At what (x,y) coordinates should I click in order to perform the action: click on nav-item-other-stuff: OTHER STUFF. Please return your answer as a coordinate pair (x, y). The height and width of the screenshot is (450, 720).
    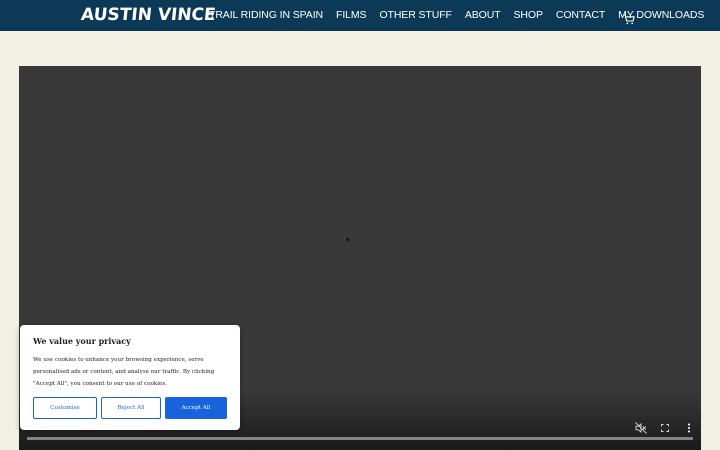
    Looking at the image, I should click on (415, 15).